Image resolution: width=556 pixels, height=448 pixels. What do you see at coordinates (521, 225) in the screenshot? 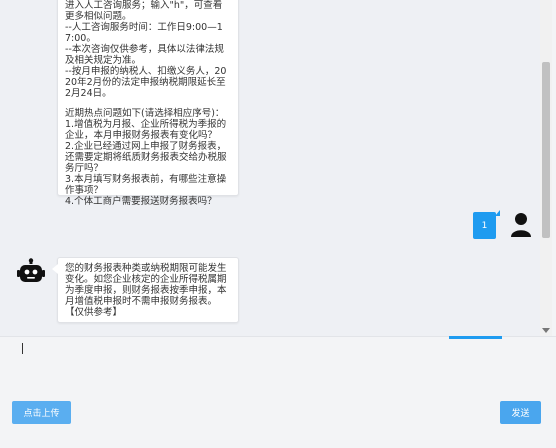
I see `user-icon` at bounding box center [521, 225].